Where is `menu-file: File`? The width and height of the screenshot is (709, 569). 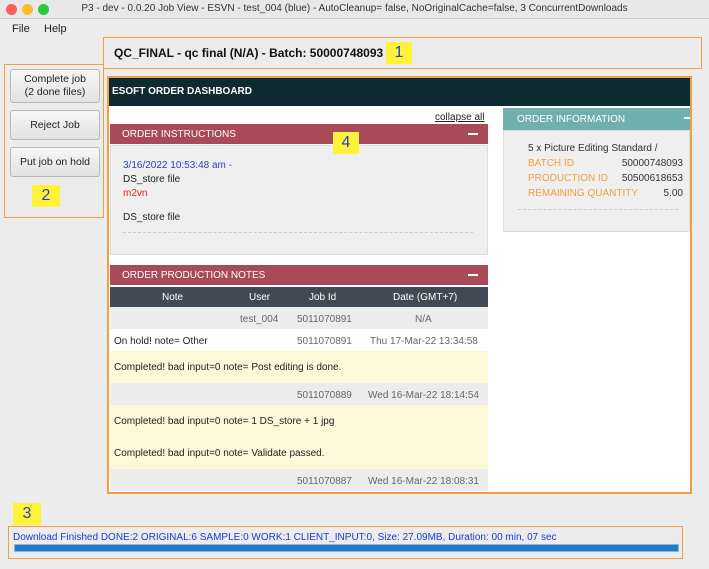 menu-file: File is located at coordinates (21, 29).